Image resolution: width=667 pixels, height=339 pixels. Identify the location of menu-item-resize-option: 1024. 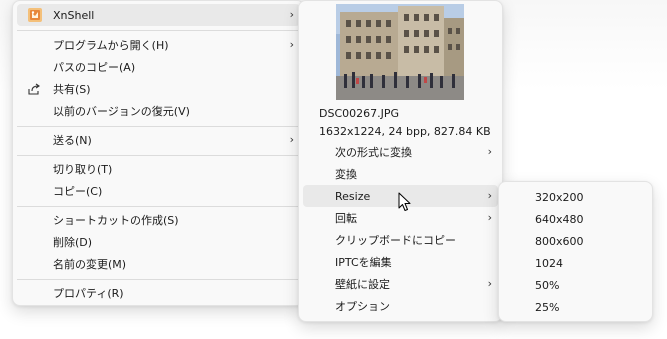
(575, 263).